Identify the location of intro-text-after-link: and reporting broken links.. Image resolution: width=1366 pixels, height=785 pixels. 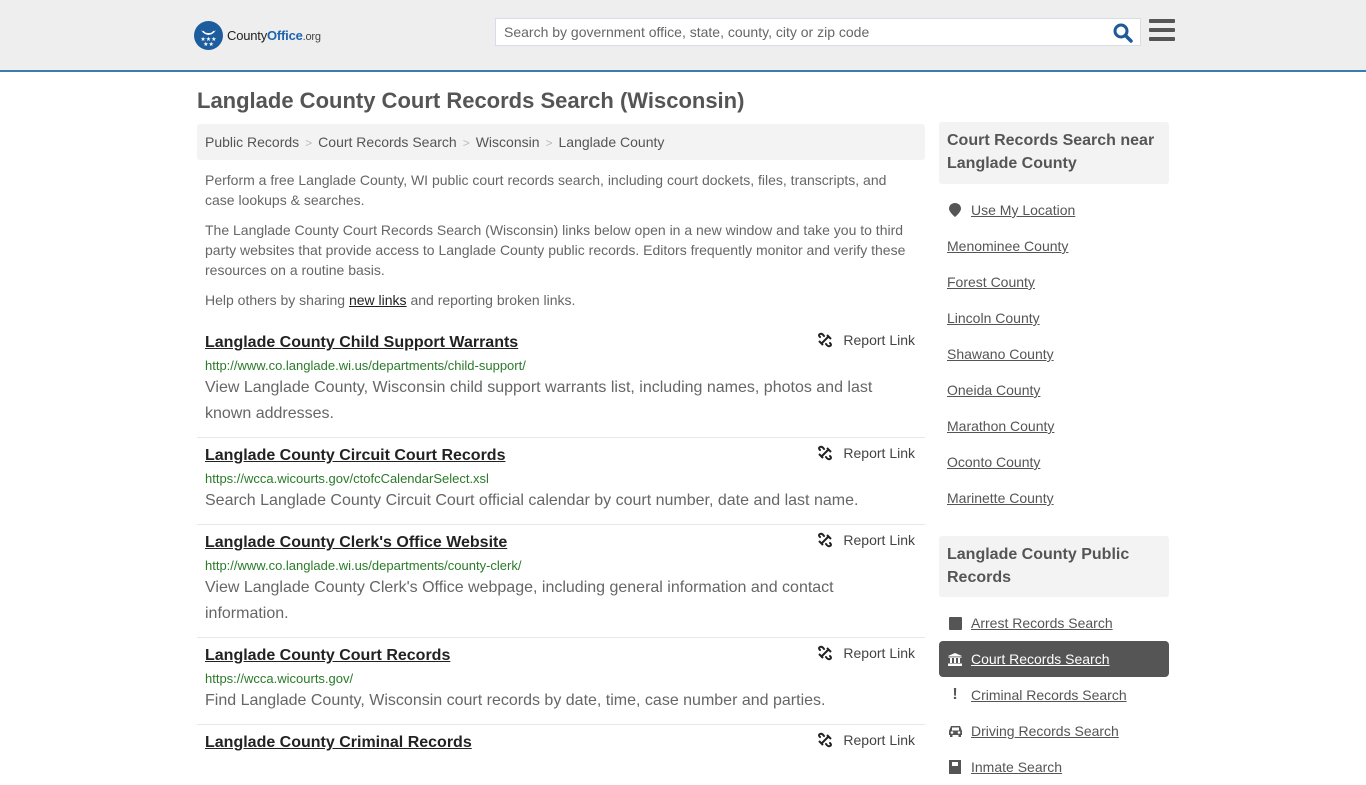
(491, 300).